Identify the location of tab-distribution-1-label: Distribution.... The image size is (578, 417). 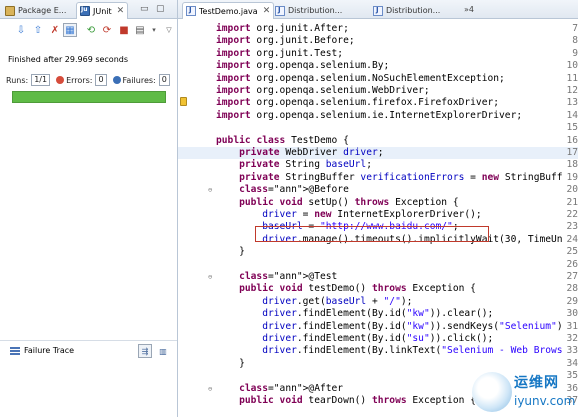
(315, 10).